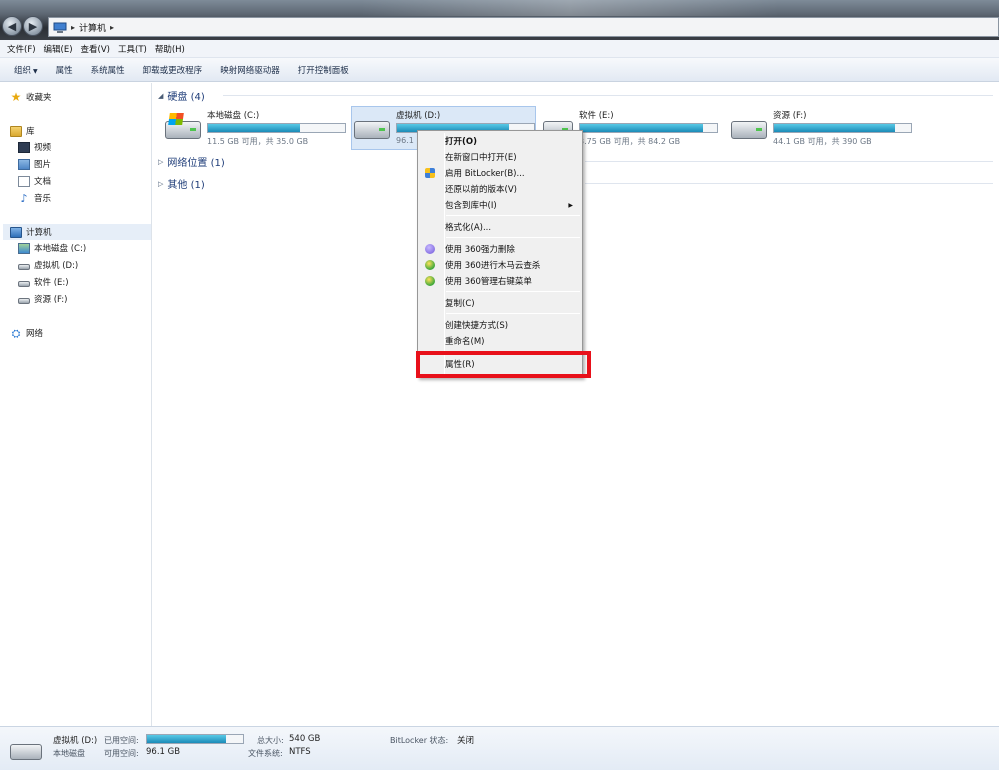  What do you see at coordinates (466, 741) in the screenshot?
I see `details-bitlocker-value: 关闭` at bounding box center [466, 741].